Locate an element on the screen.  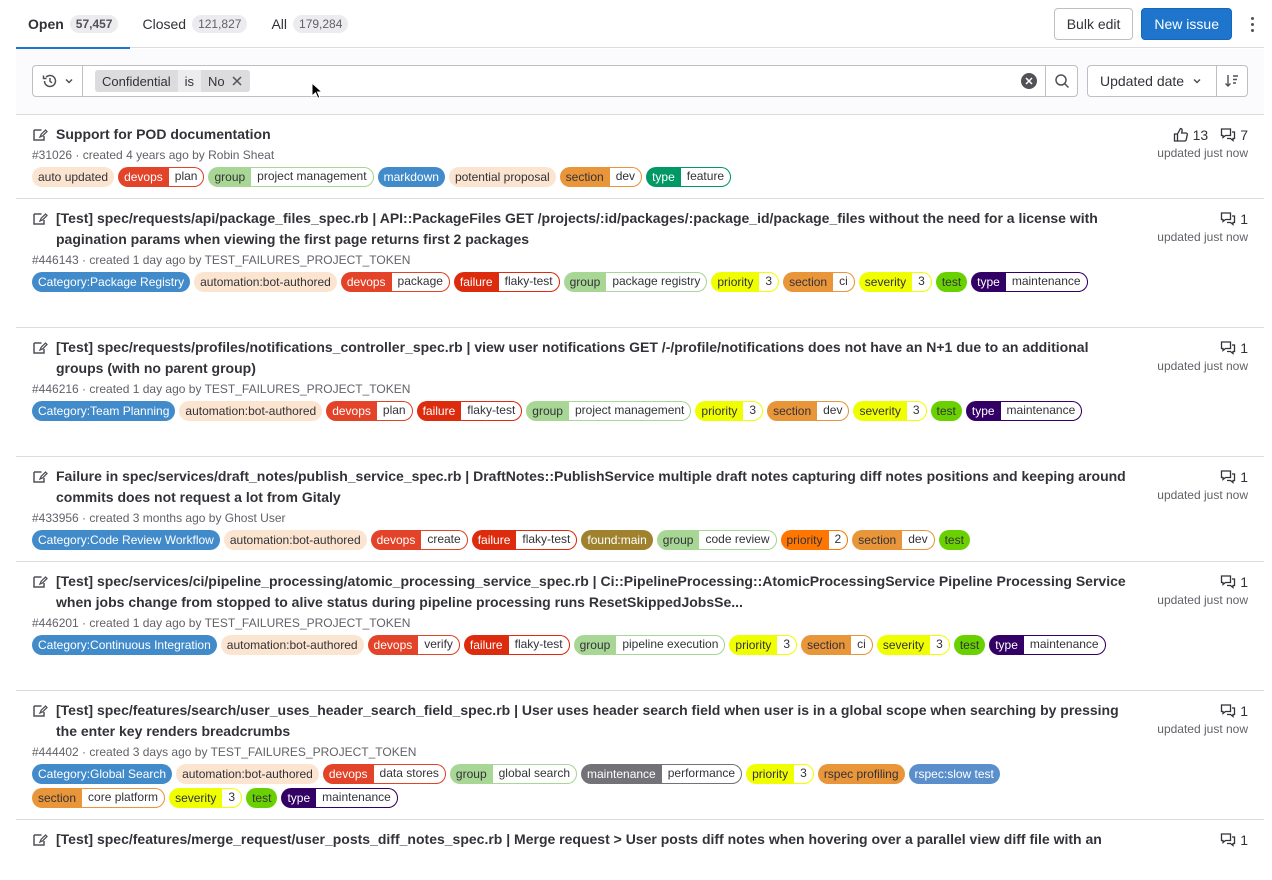
label: rspec:slow test is located at coordinates (954, 774).